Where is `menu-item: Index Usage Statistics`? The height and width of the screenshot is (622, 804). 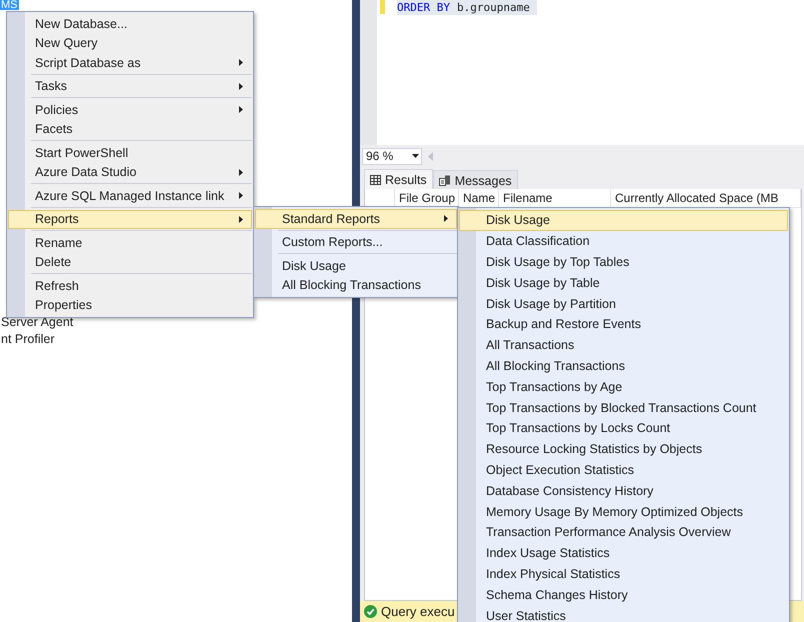
menu-item: Index Usage Statistics is located at coordinates (623, 553).